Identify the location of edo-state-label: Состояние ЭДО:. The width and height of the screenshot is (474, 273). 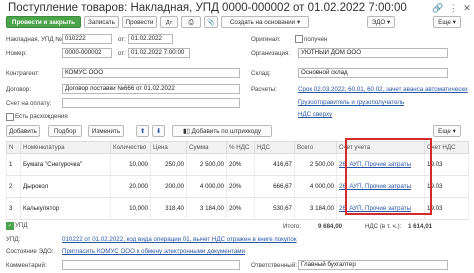
(30, 251).